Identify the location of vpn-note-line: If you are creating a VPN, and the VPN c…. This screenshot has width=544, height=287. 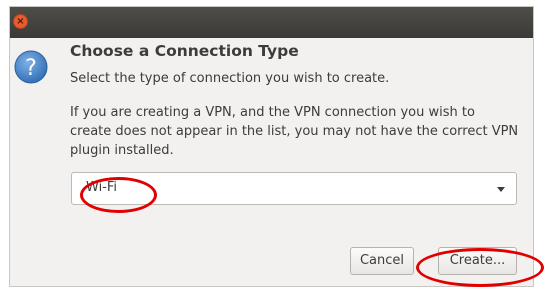
(272, 112).